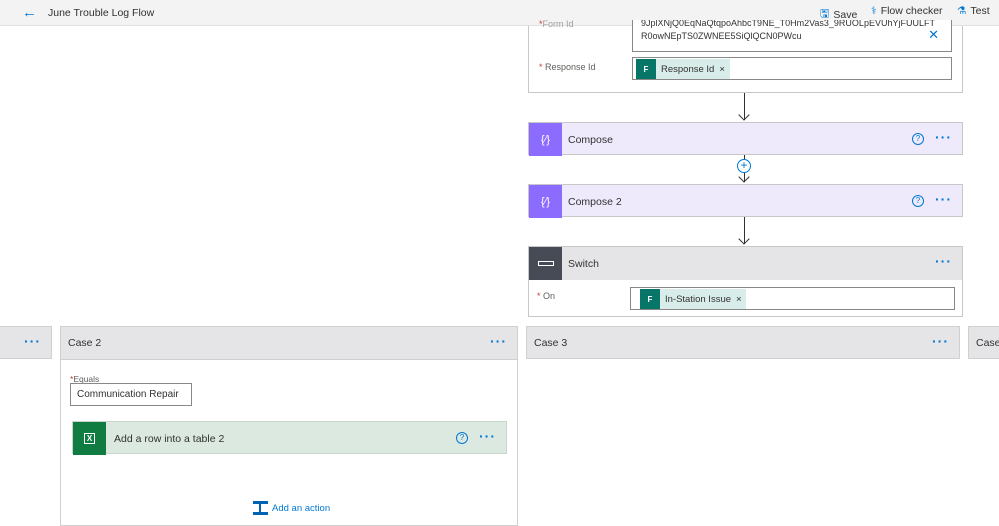 This screenshot has height=526, width=999. I want to click on test-button: ⚗ Test, so click(973, 11).